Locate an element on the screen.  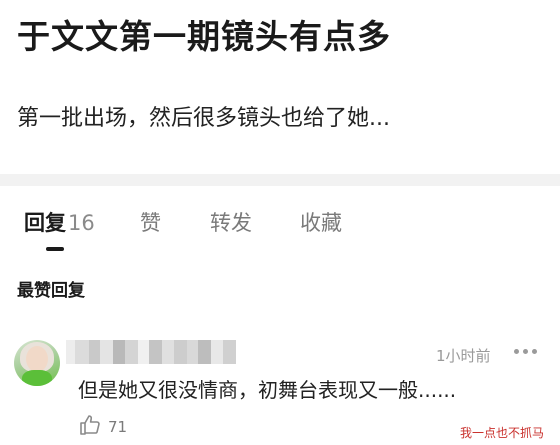
avatar-face is located at coordinates (37, 359).